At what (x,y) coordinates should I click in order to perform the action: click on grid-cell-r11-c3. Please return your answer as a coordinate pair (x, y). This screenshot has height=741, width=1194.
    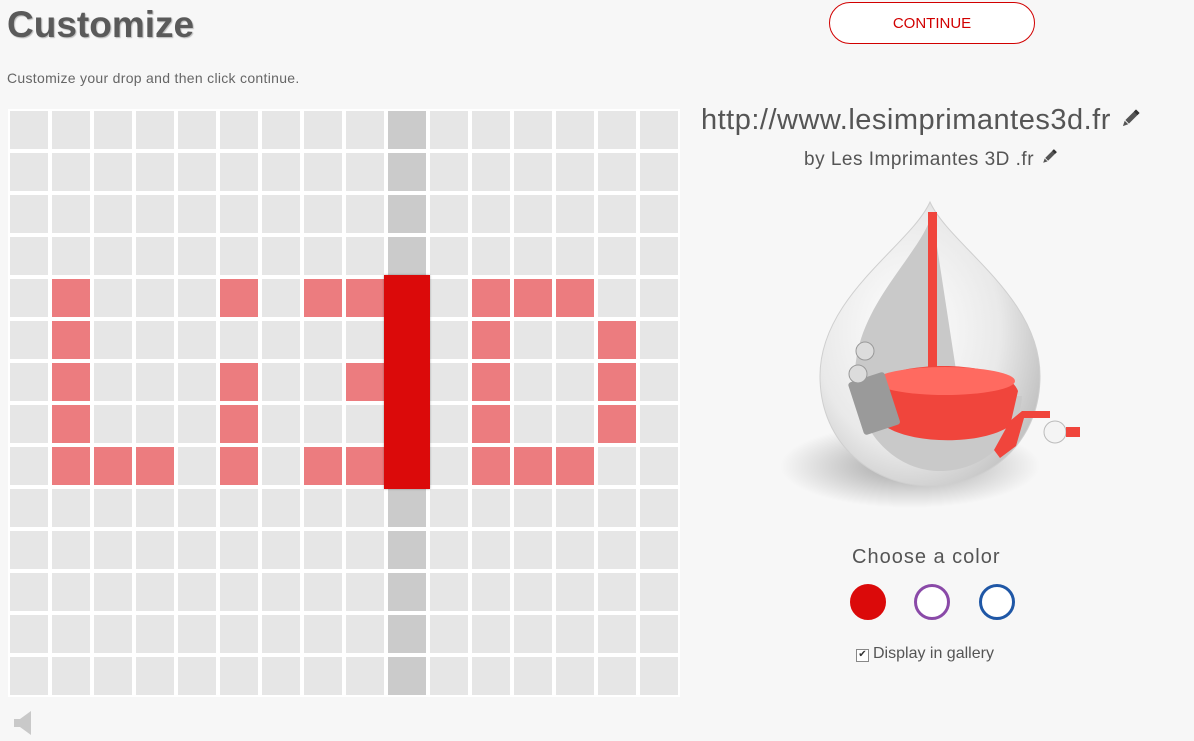
    Looking at the image, I should click on (155, 592).